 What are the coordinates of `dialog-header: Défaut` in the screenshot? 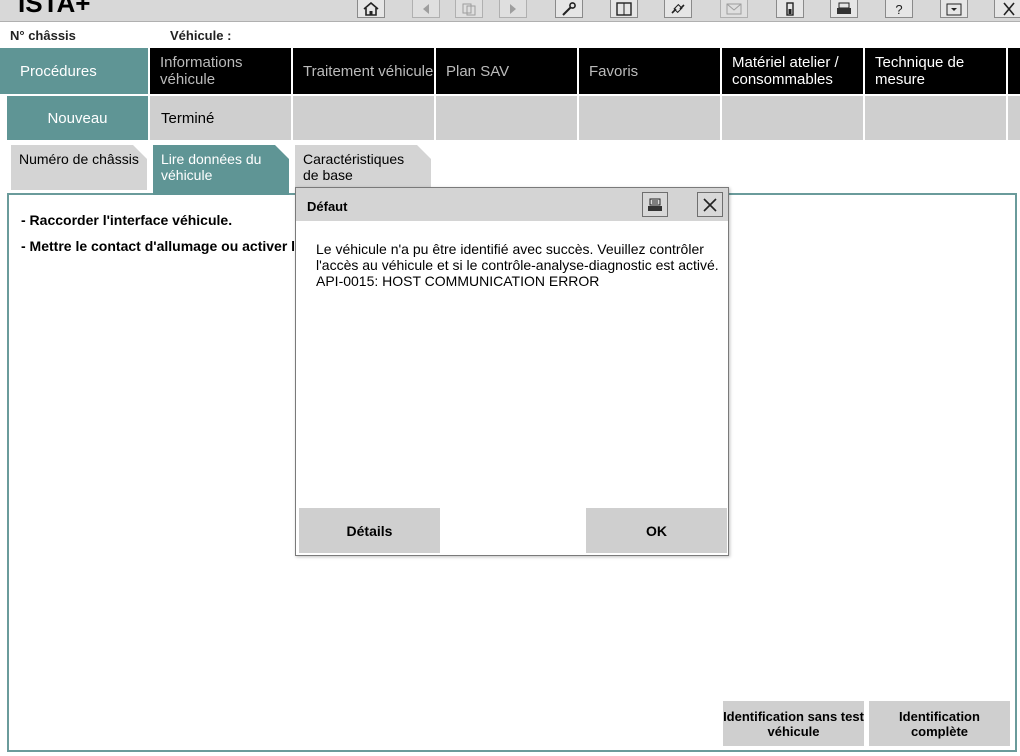 It's located at (512, 204).